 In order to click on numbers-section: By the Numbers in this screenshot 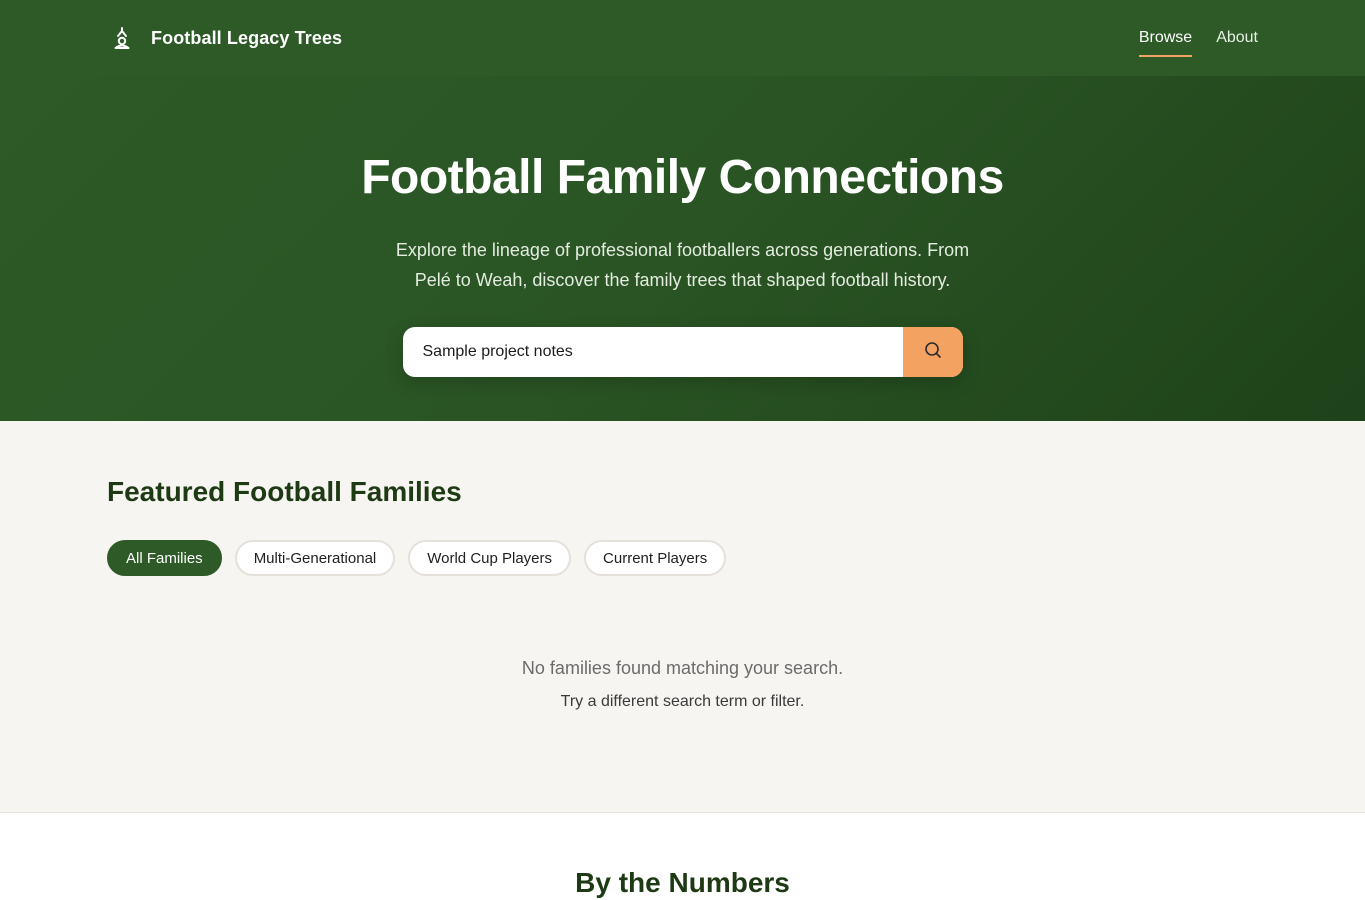, I will do `click(682, 856)`.